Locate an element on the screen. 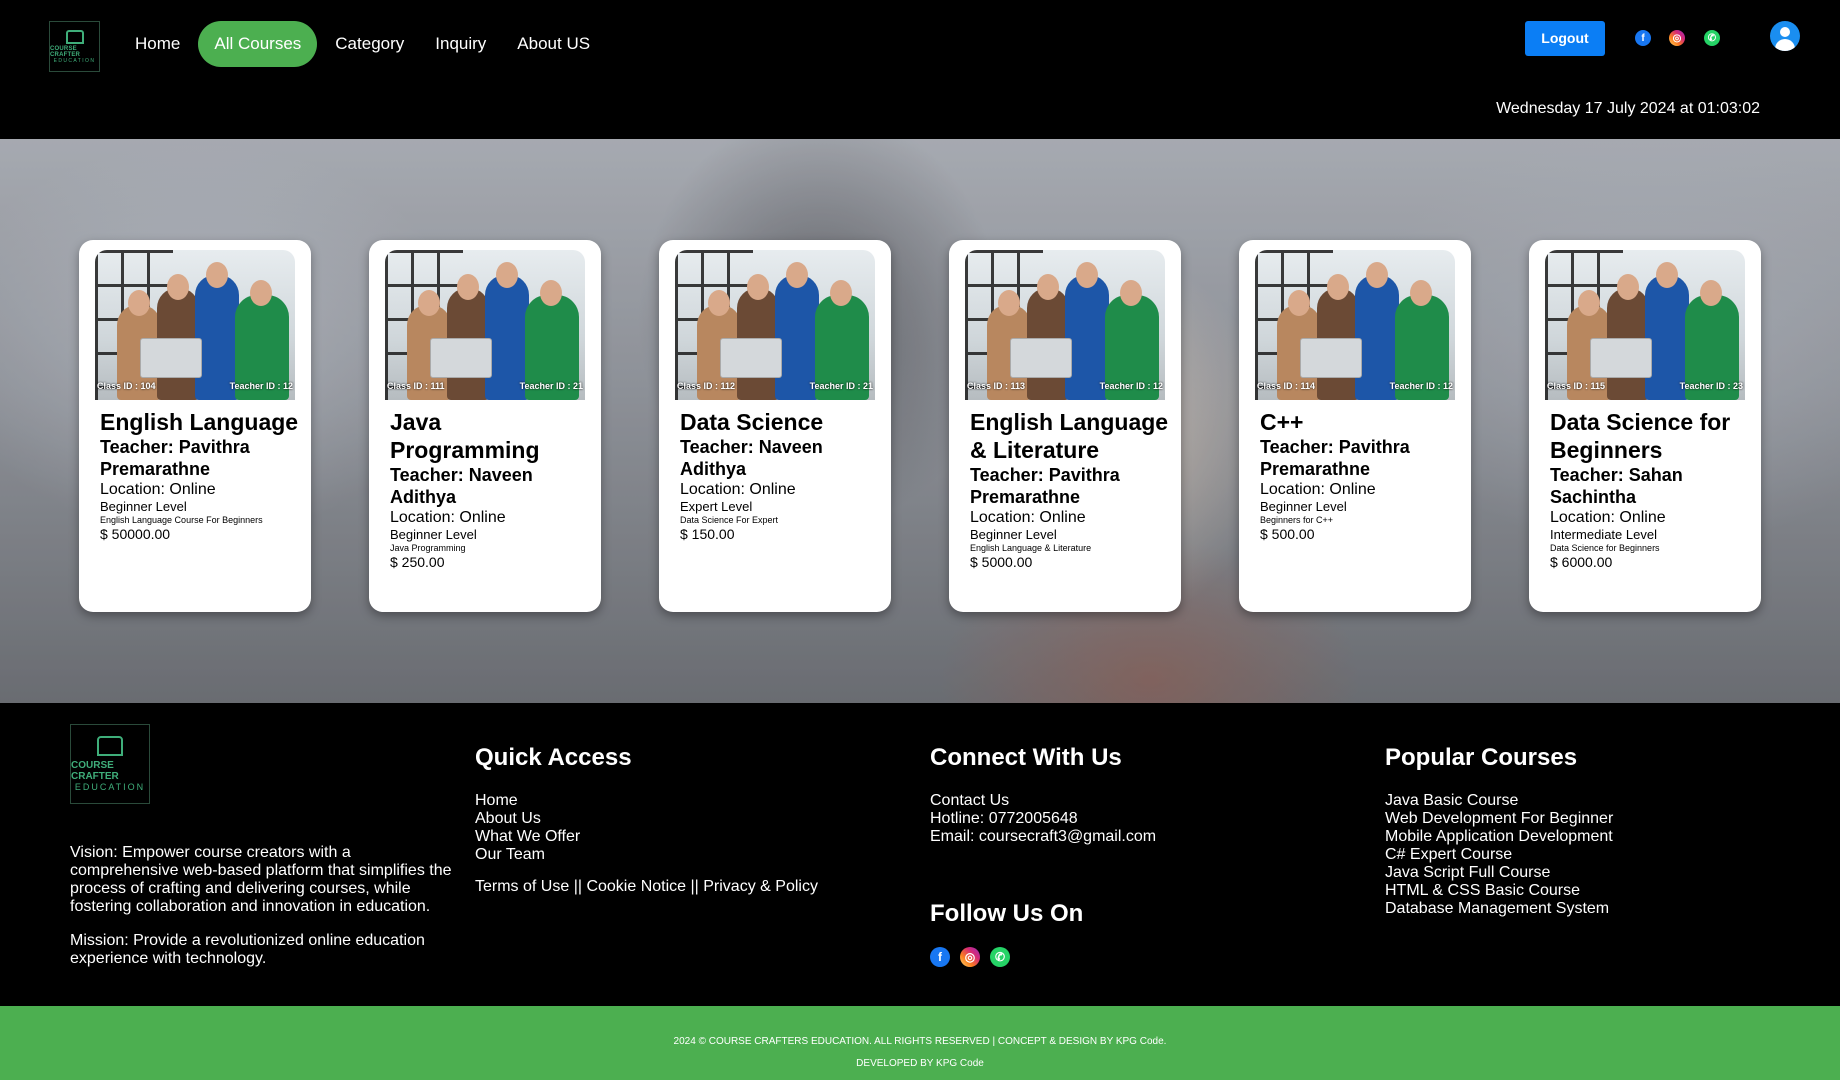 Image resolution: width=1840 pixels, height=1080 pixels. footer-logo: COURSE CRAFTER EDUCATION is located at coordinates (110, 764).